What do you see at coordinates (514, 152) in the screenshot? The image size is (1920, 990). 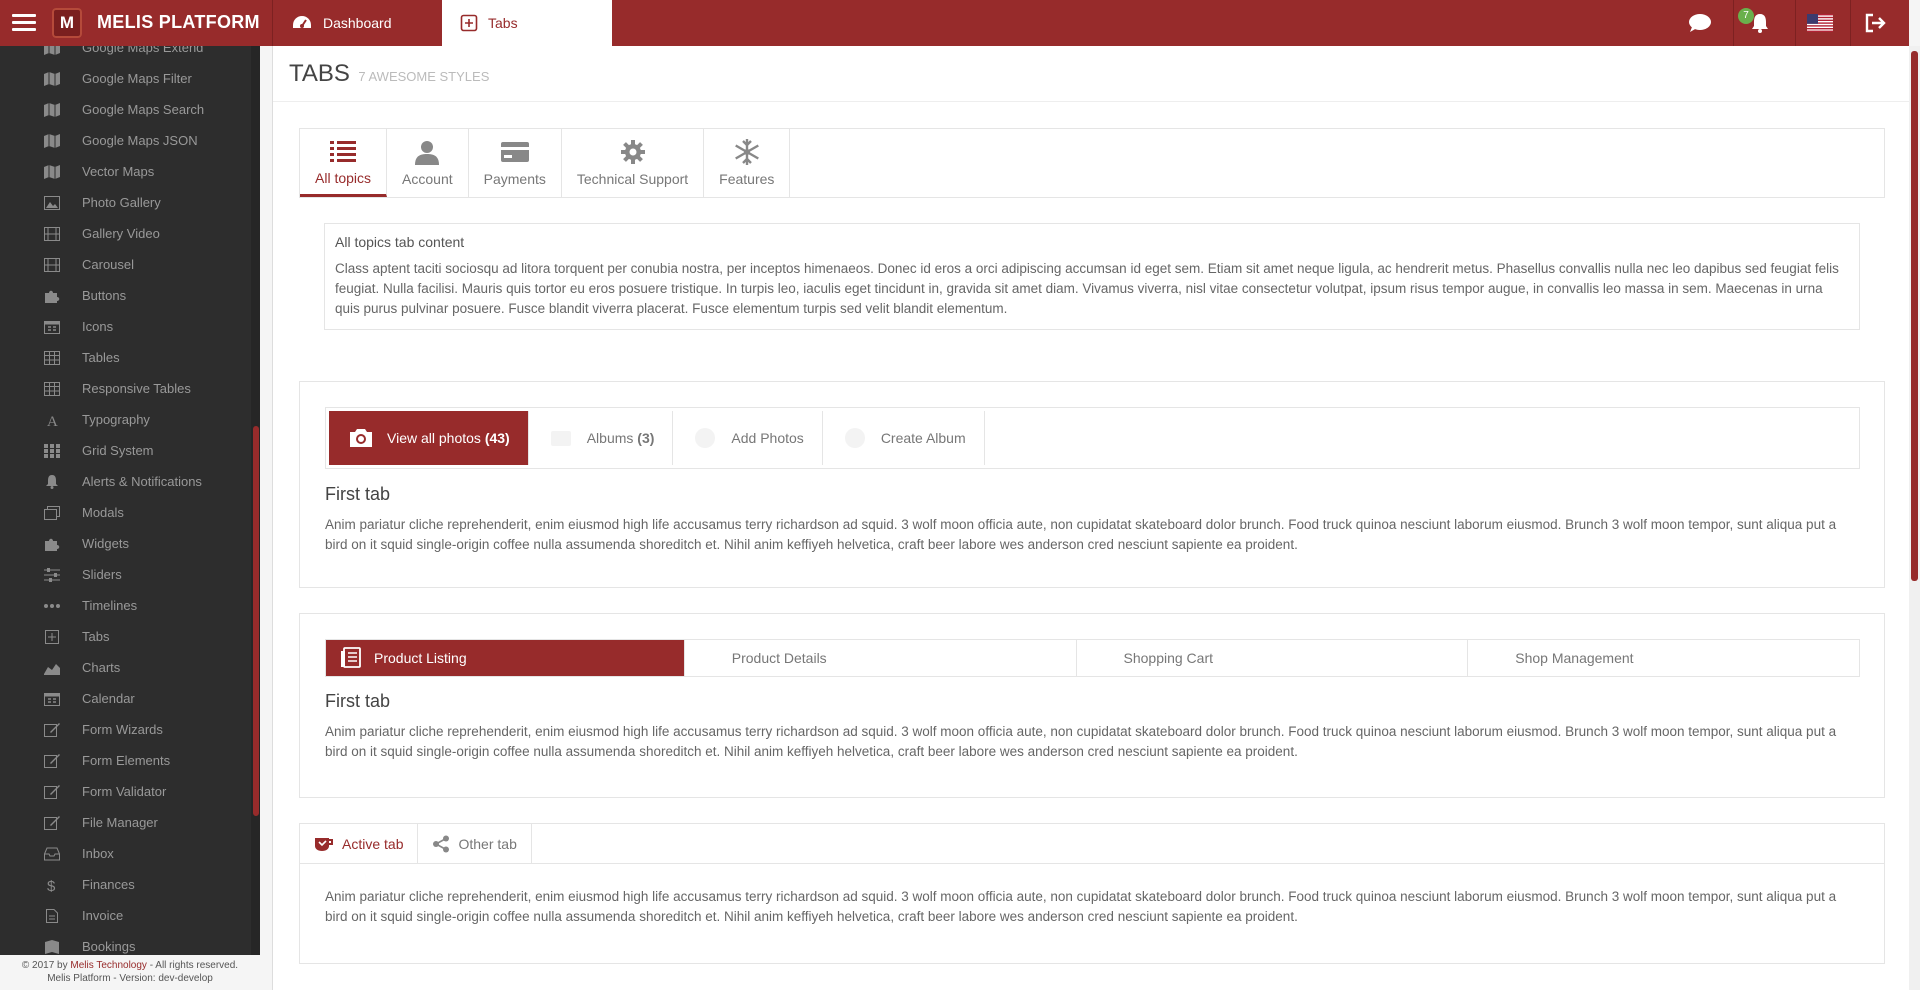 I see `credit-card-icon` at bounding box center [514, 152].